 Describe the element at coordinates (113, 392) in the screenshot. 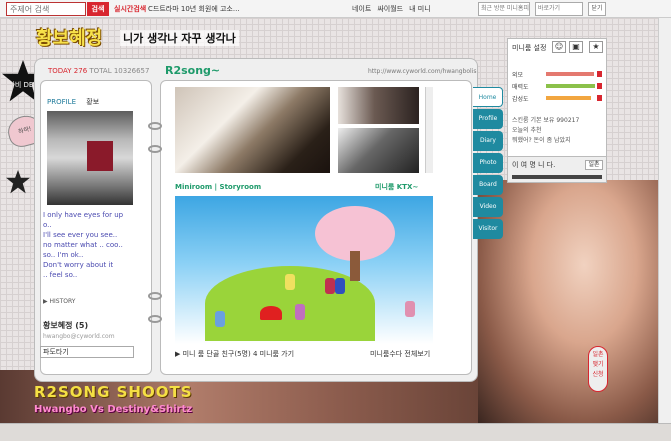

I see `brand-title: R2SONG SHOOTS` at that location.